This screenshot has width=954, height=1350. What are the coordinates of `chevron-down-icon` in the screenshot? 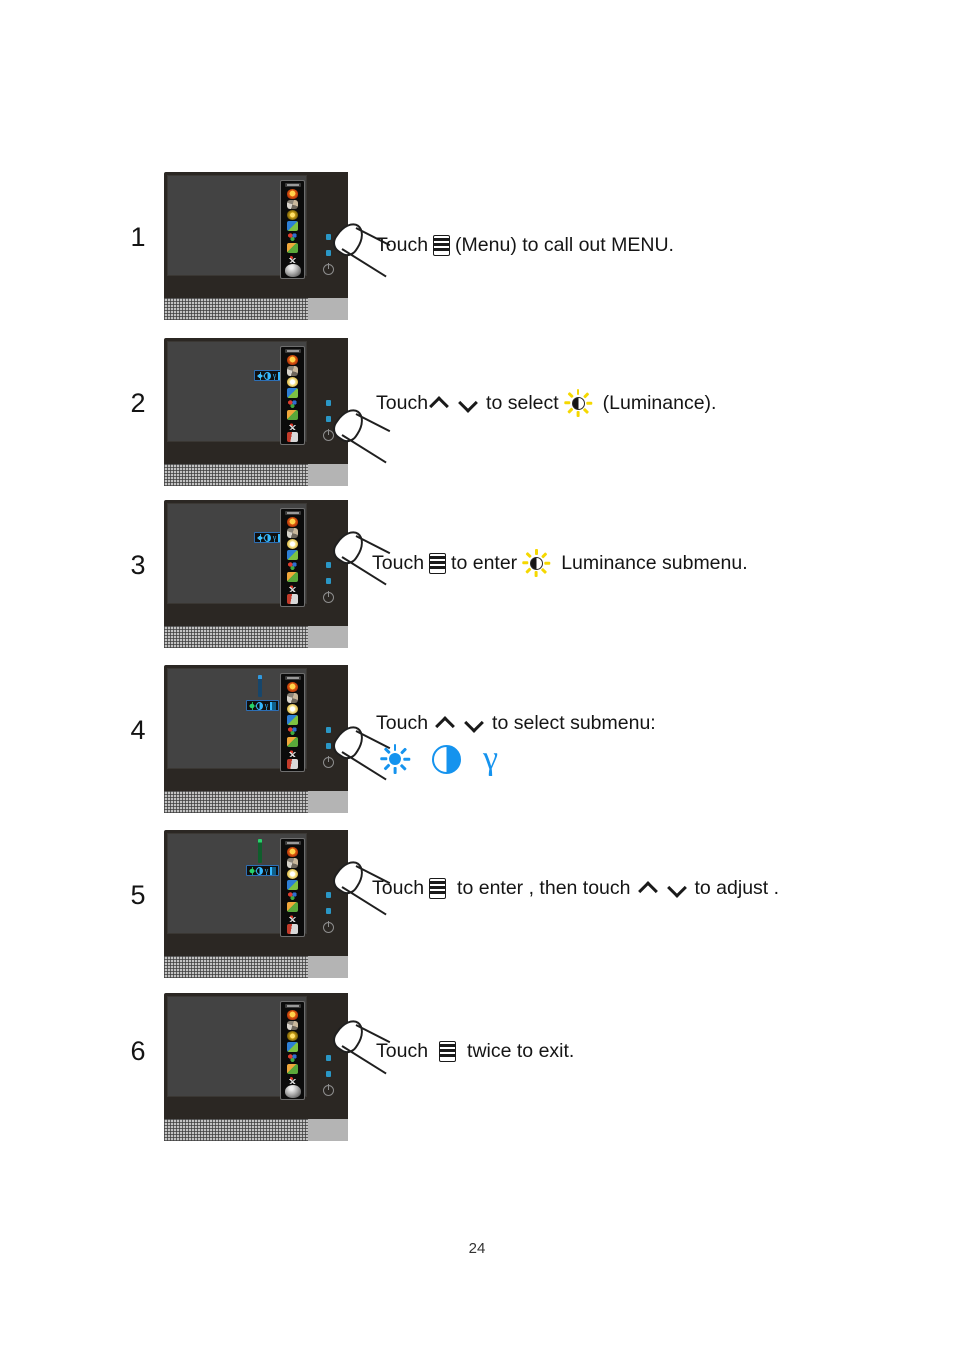 It's located at (677, 888).